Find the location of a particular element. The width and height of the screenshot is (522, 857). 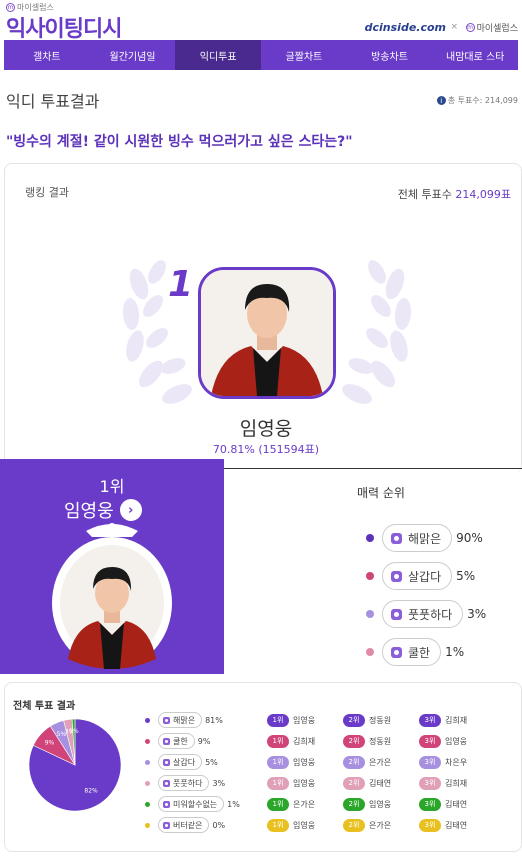

total-votes-summary: i 총 투표수: 214,099 is located at coordinates (477, 100).